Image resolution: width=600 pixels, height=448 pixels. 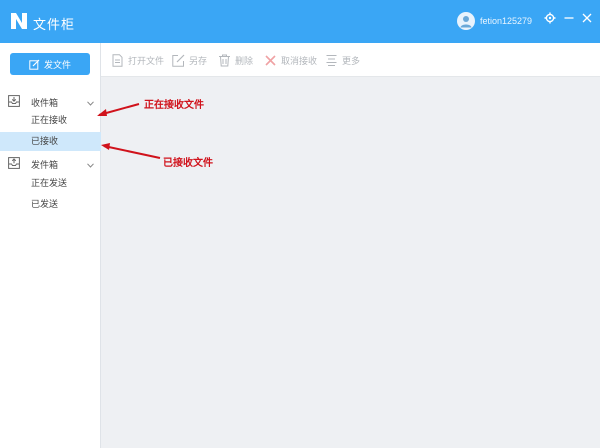 What do you see at coordinates (54, 24) in the screenshot?
I see `app-title: 文件柜` at bounding box center [54, 24].